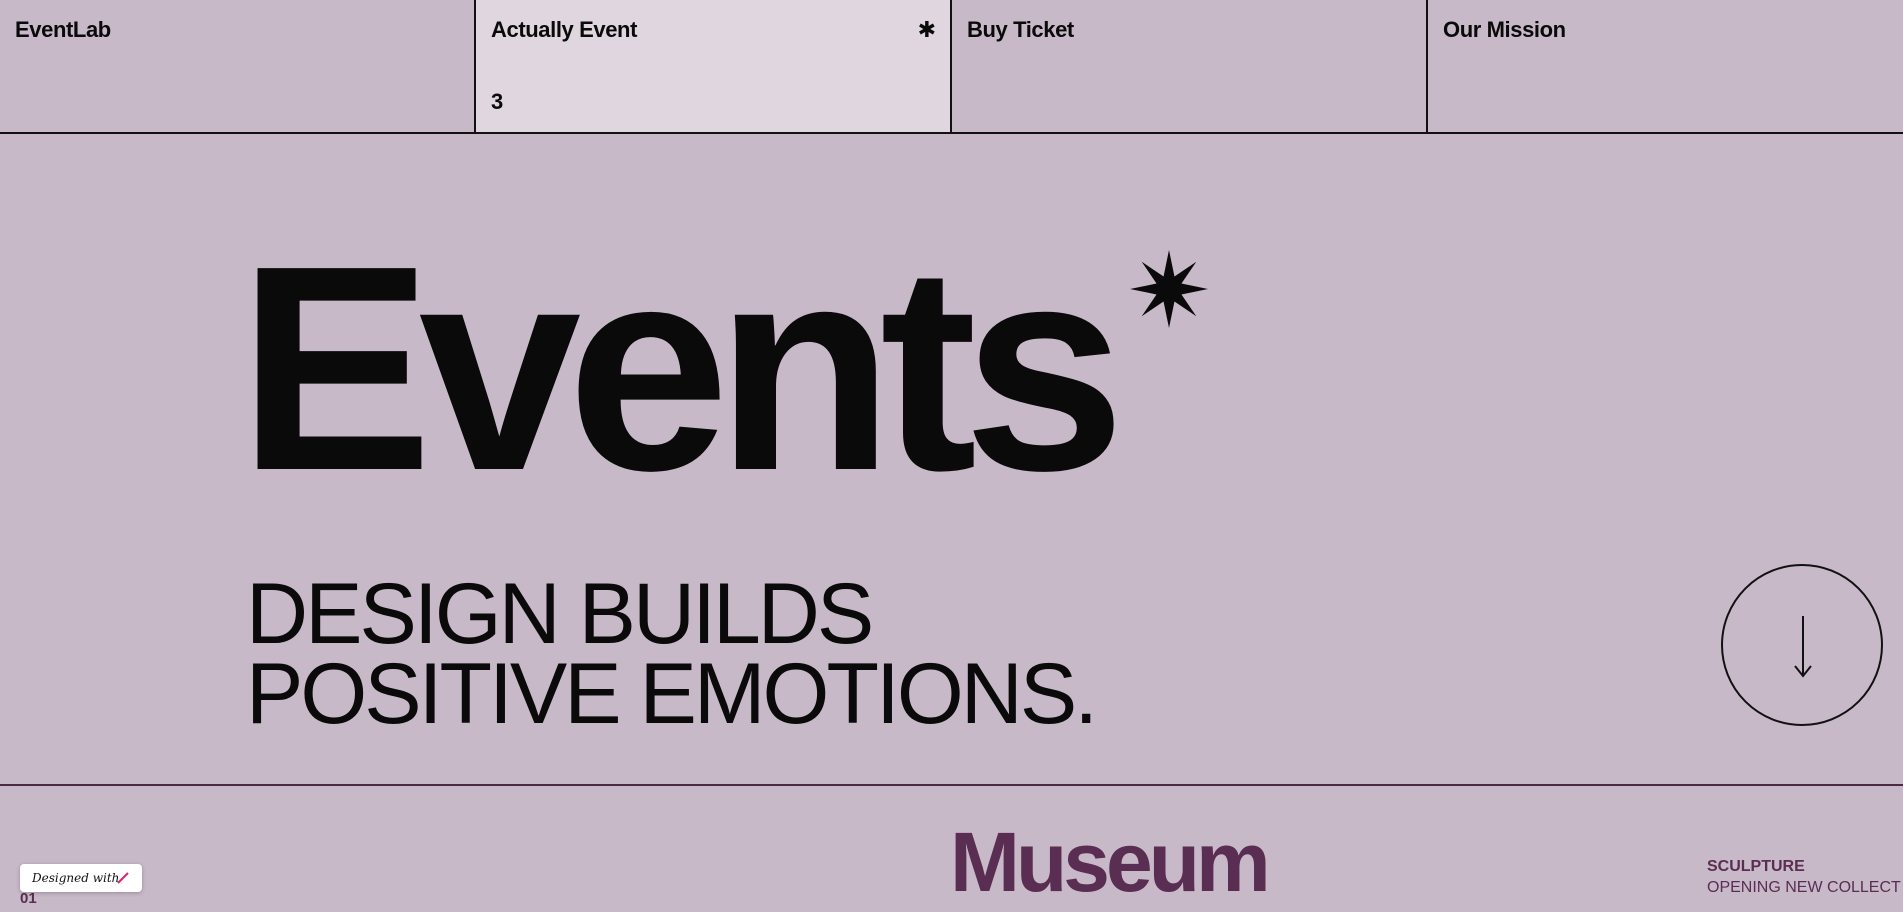 The image size is (1903, 912). Describe the element at coordinates (1020, 29) in the screenshot. I see `nav-item-label: Buy Ticket` at that location.